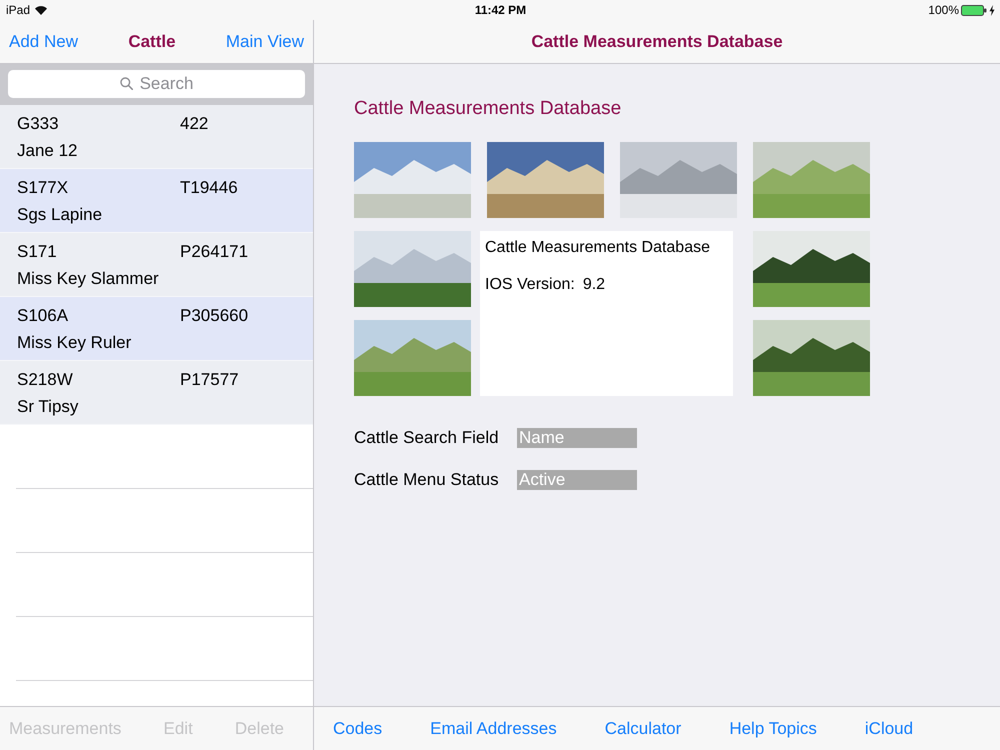 The width and height of the screenshot is (1000, 750). Describe the element at coordinates (488, 109) in the screenshot. I see `page-heading: Cattle Measurements Database` at that location.